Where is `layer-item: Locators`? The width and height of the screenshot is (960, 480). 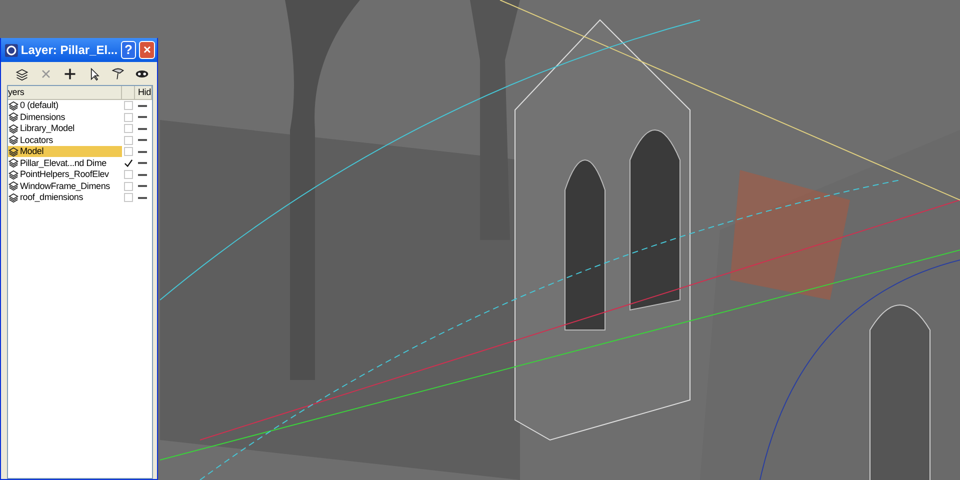
layer-item: Locators is located at coordinates (65, 140).